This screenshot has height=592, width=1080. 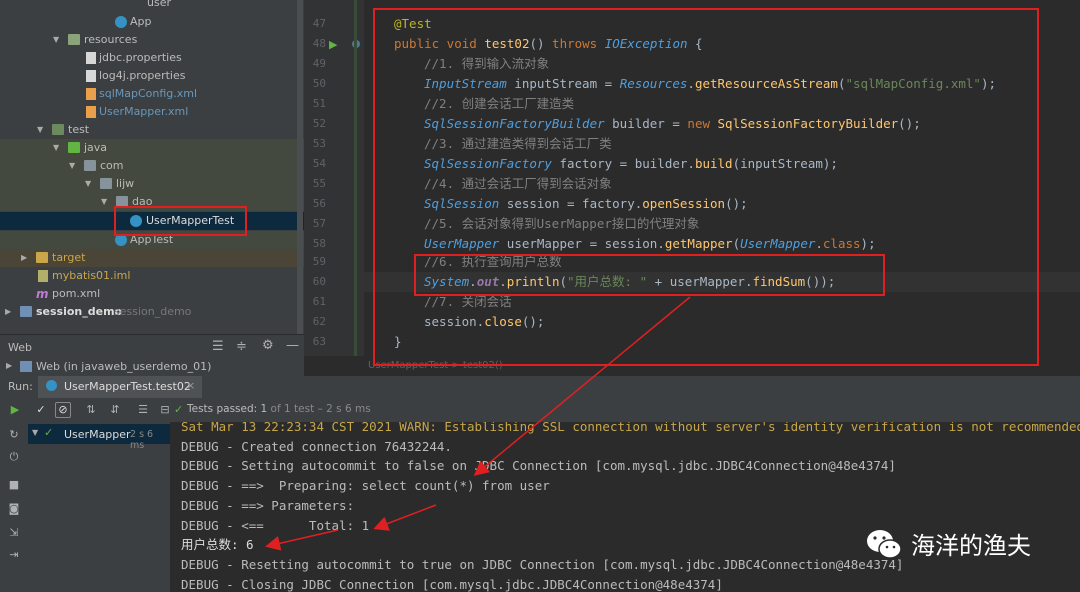 What do you see at coordinates (302, 540) in the screenshot?
I see `arrow-to-result` at bounding box center [302, 540].